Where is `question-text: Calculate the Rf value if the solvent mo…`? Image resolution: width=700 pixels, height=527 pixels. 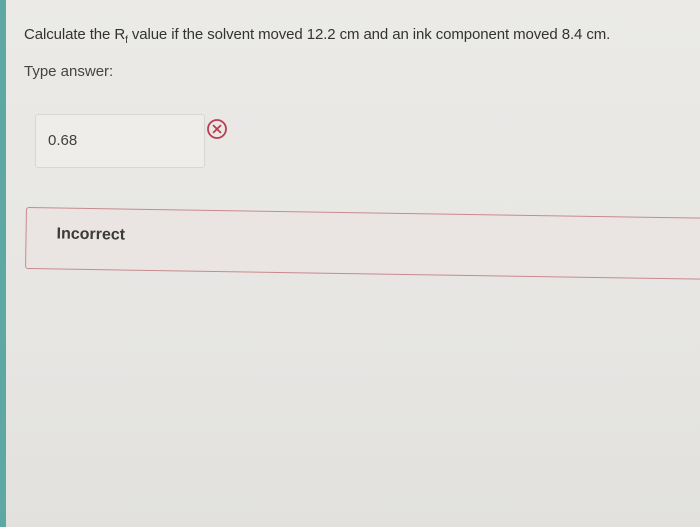
question-text: Calculate the Rf value if the solvent mo… is located at coordinates (317, 36).